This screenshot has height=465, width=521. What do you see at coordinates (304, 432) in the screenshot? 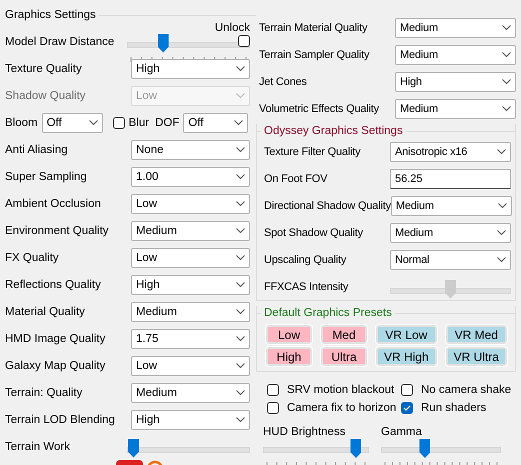
I see `slider-label: HUD Brightness` at bounding box center [304, 432].